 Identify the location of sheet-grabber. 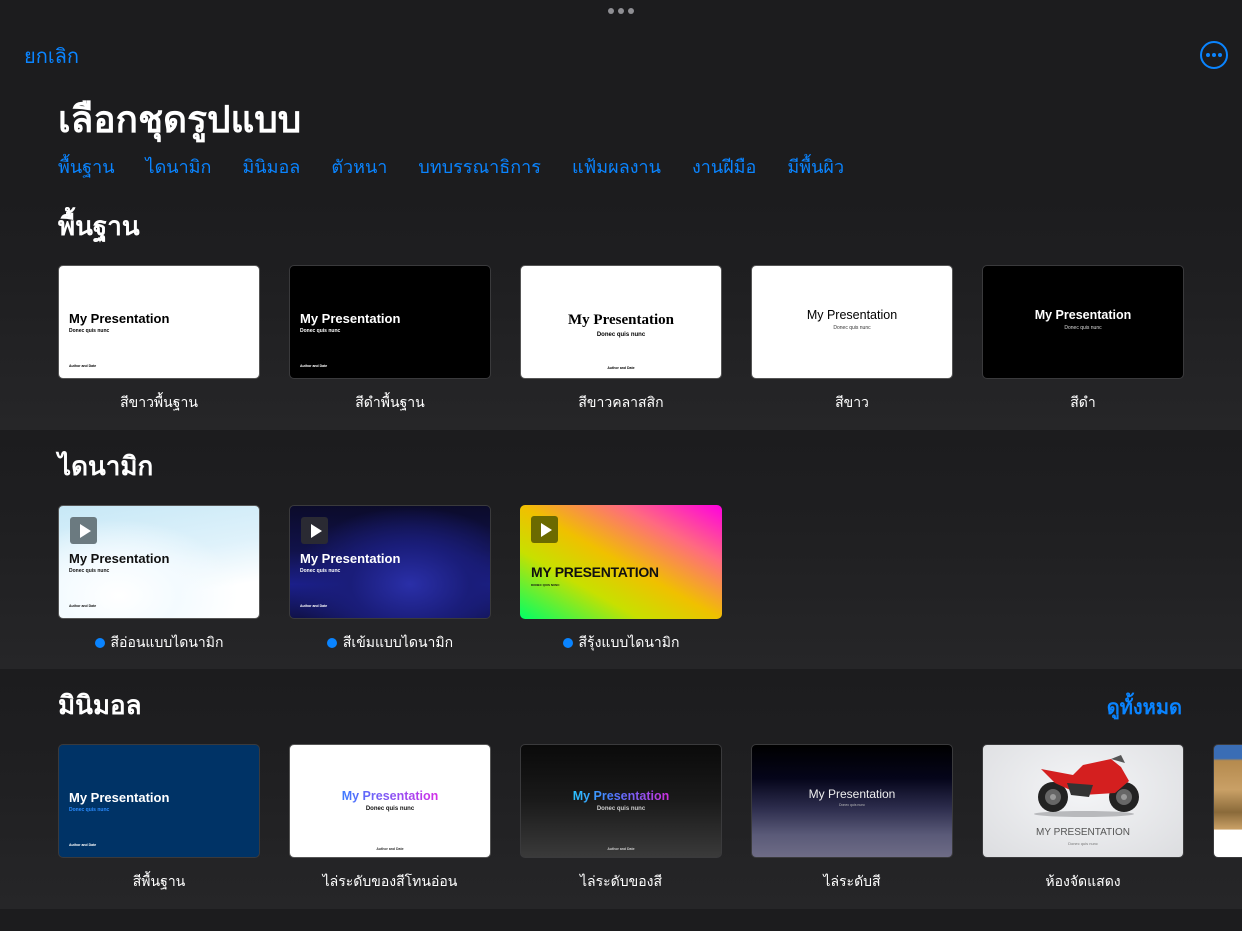
(621, 11).